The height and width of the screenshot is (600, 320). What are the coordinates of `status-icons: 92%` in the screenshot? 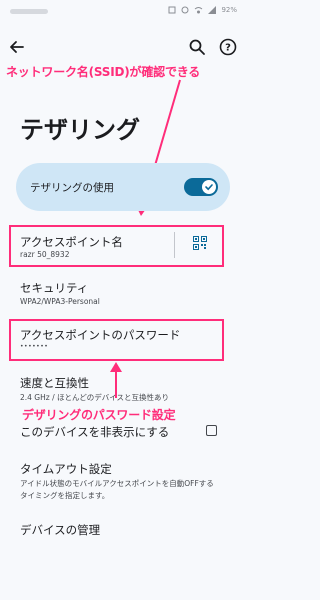 It's located at (202, 10).